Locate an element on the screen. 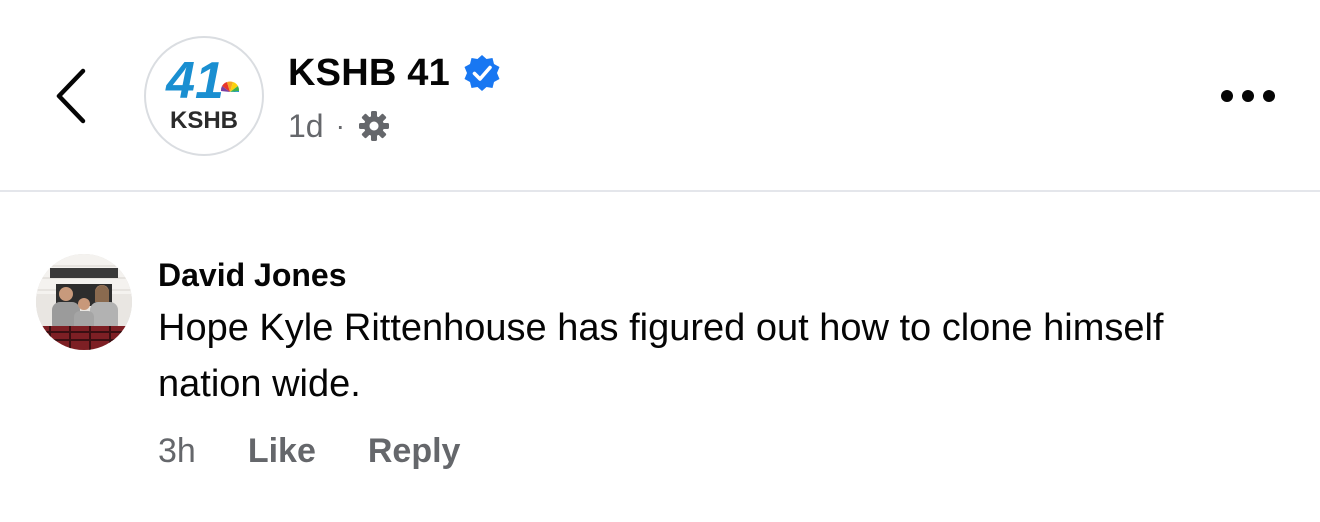 This screenshot has height=522, width=1320. svg-text: 41 is located at coordinates (194, 81).